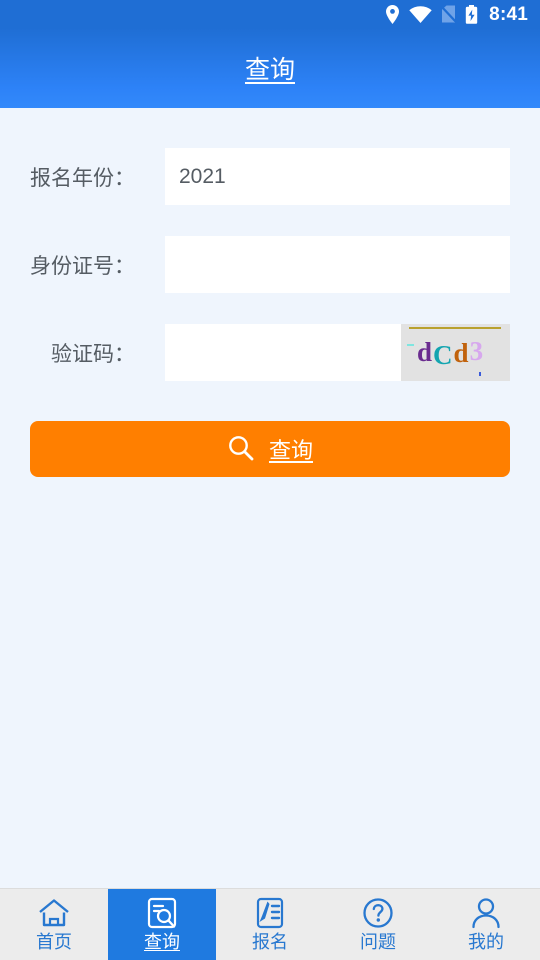 Image resolution: width=540 pixels, height=960 pixels. What do you see at coordinates (378, 942) in the screenshot?
I see `tab-questions-label: 问题` at bounding box center [378, 942].